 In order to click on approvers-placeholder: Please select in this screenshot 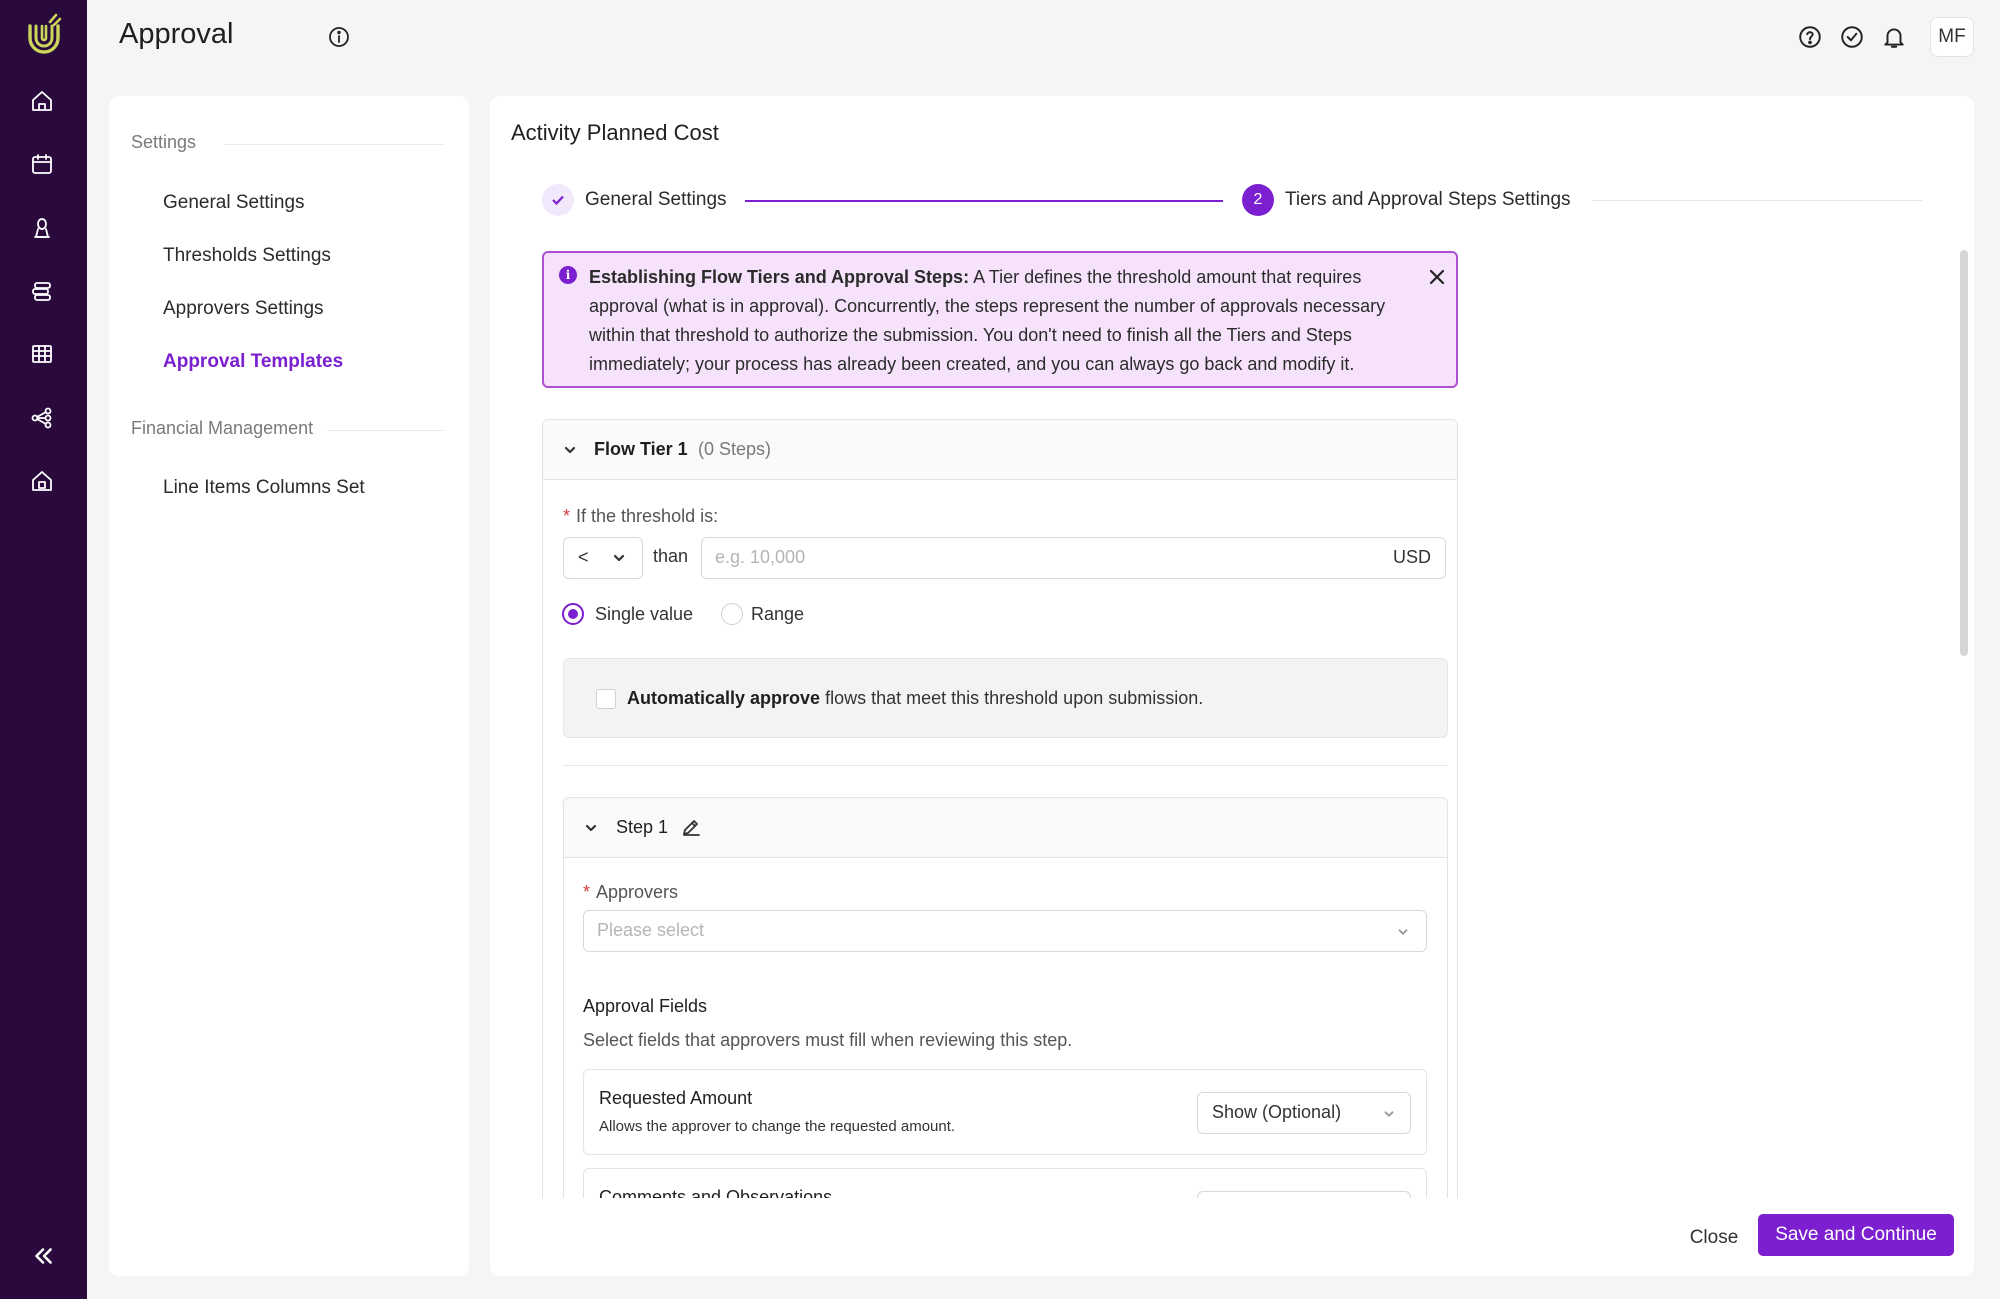, I will do `click(651, 930)`.